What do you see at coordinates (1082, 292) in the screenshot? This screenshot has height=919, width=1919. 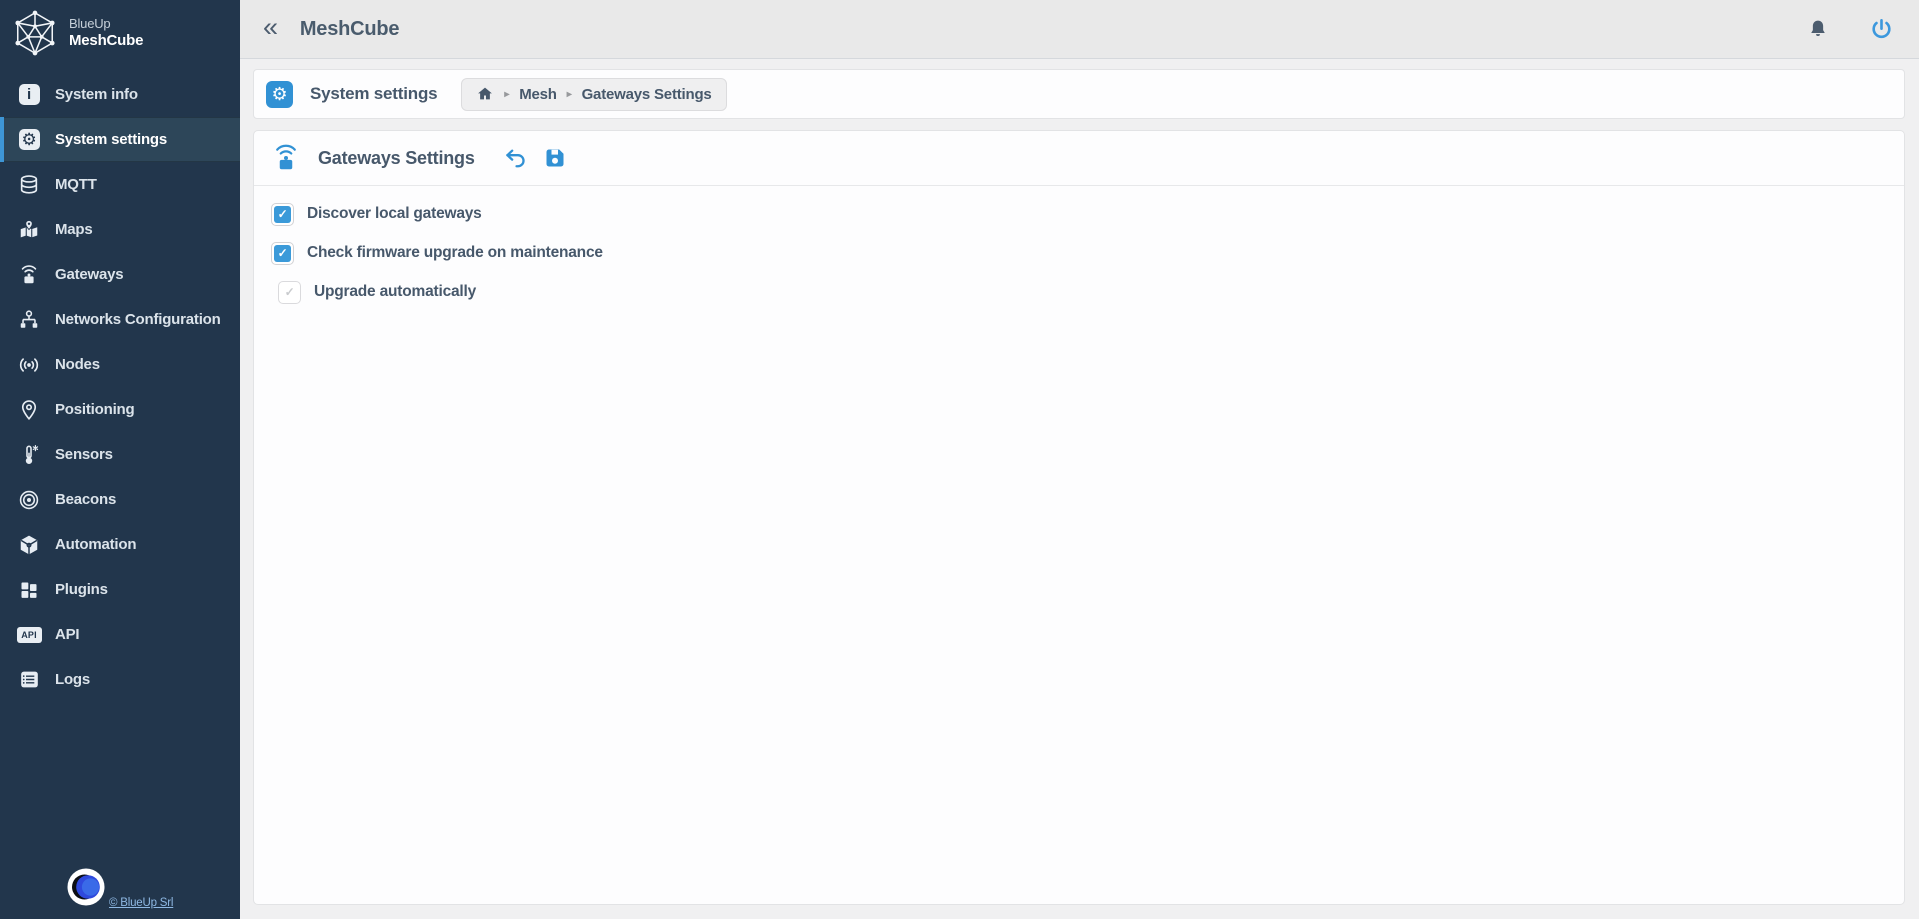 I see `checkbox-row: ✓ Upgrade automatically` at bounding box center [1082, 292].